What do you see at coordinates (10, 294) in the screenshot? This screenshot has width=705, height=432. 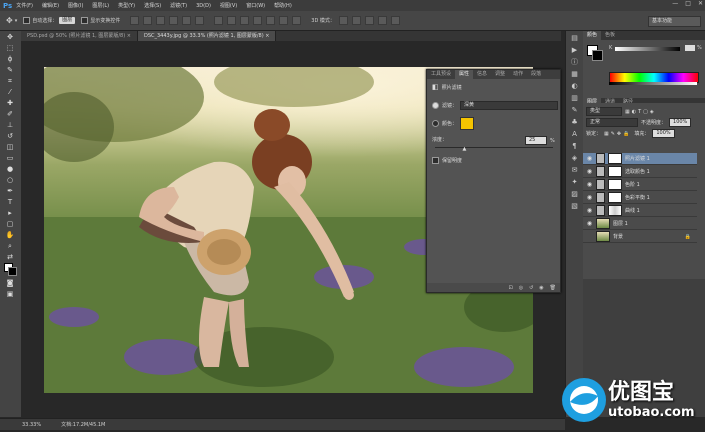 I see `screen-mode-icon: ▣` at bounding box center [10, 294].